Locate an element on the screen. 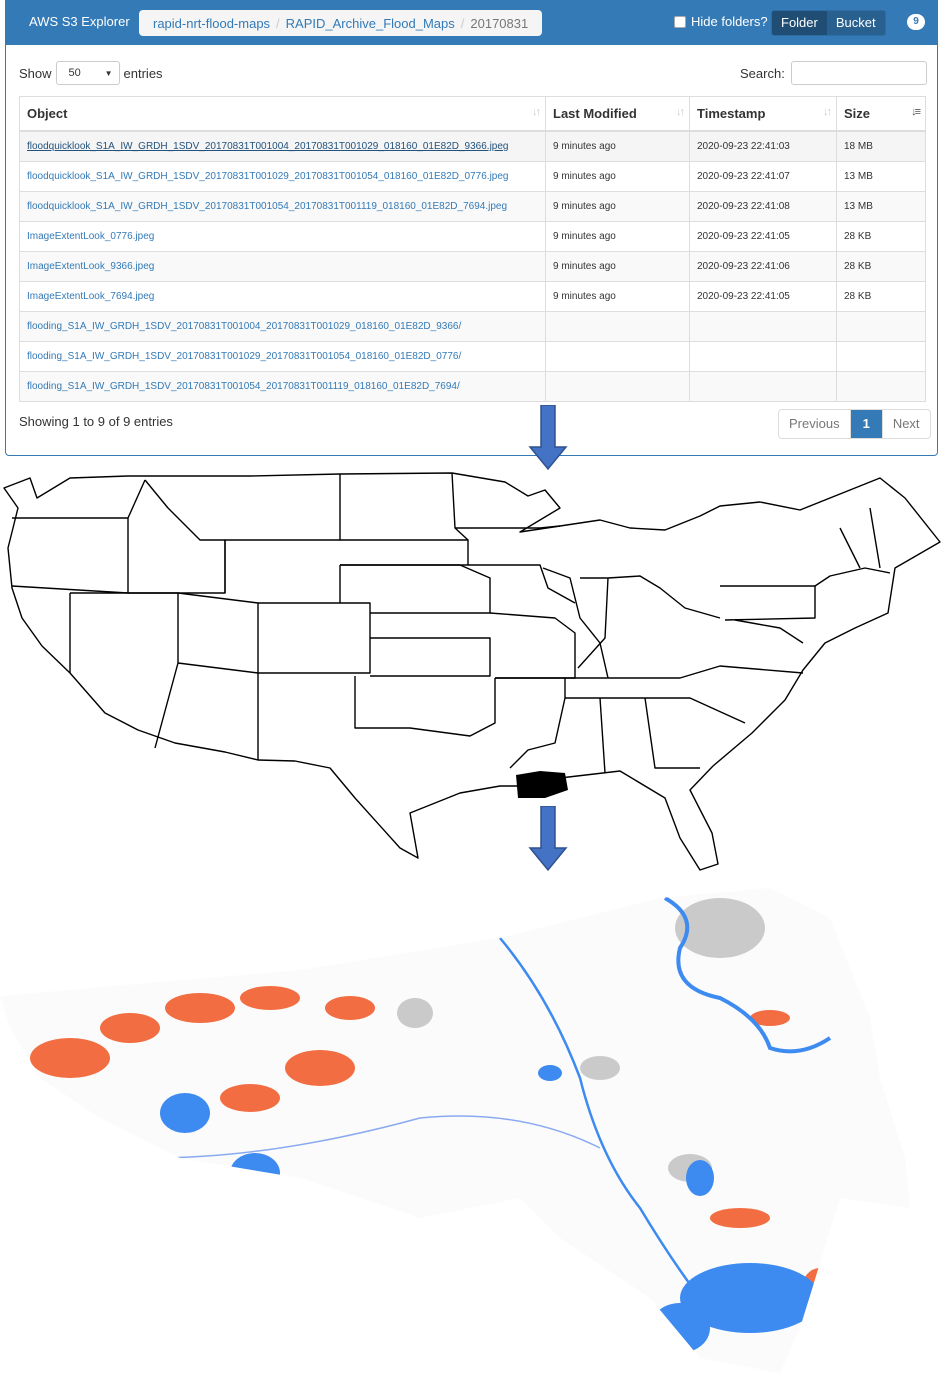 The width and height of the screenshot is (943, 1381). highlighted-flood-region is located at coordinates (542, 784).